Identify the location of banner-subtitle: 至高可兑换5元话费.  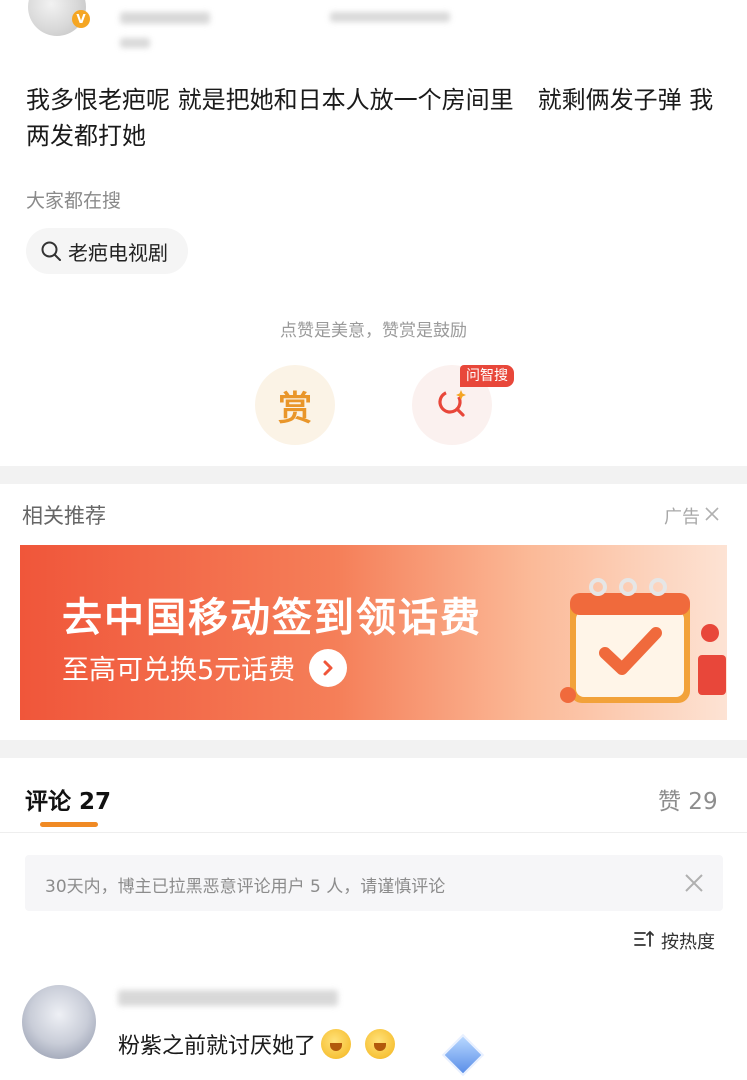
(179, 670).